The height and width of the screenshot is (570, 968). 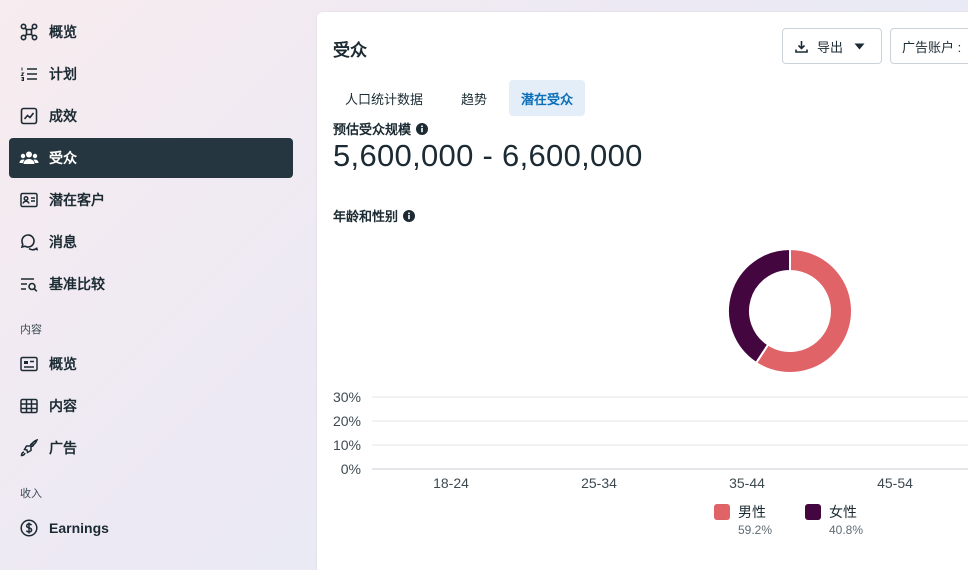 What do you see at coordinates (31, 330) in the screenshot?
I see `section-label-content: 内容` at bounding box center [31, 330].